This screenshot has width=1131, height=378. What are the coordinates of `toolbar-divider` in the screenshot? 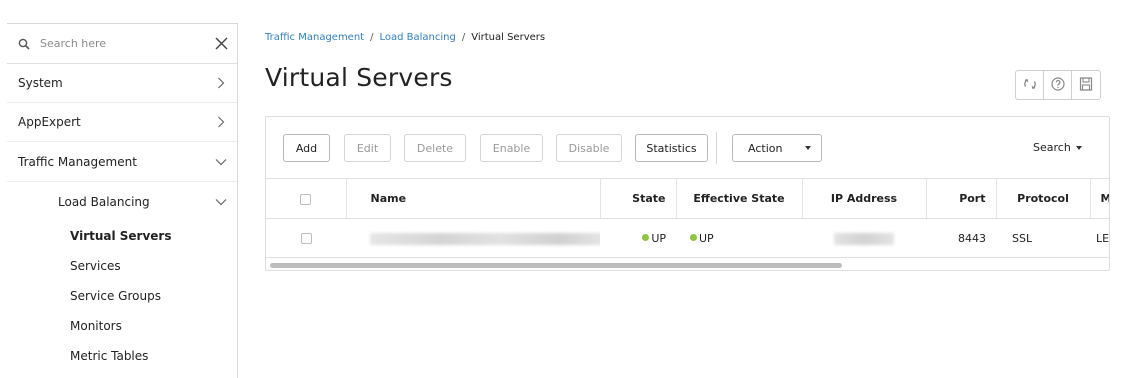 It's located at (716, 148).